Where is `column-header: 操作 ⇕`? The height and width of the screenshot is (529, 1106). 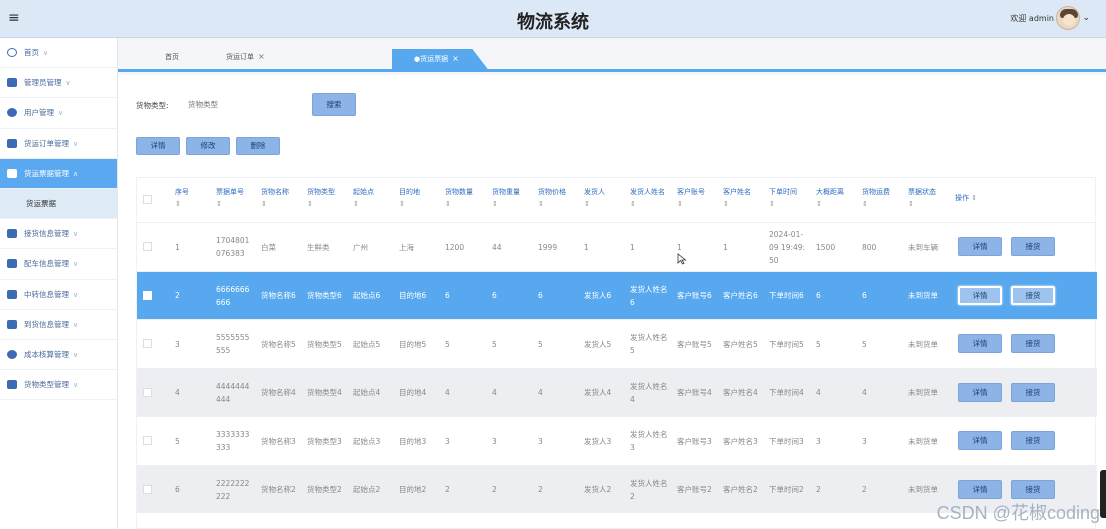 column-header: 操作 ⇕ is located at coordinates (1005, 198).